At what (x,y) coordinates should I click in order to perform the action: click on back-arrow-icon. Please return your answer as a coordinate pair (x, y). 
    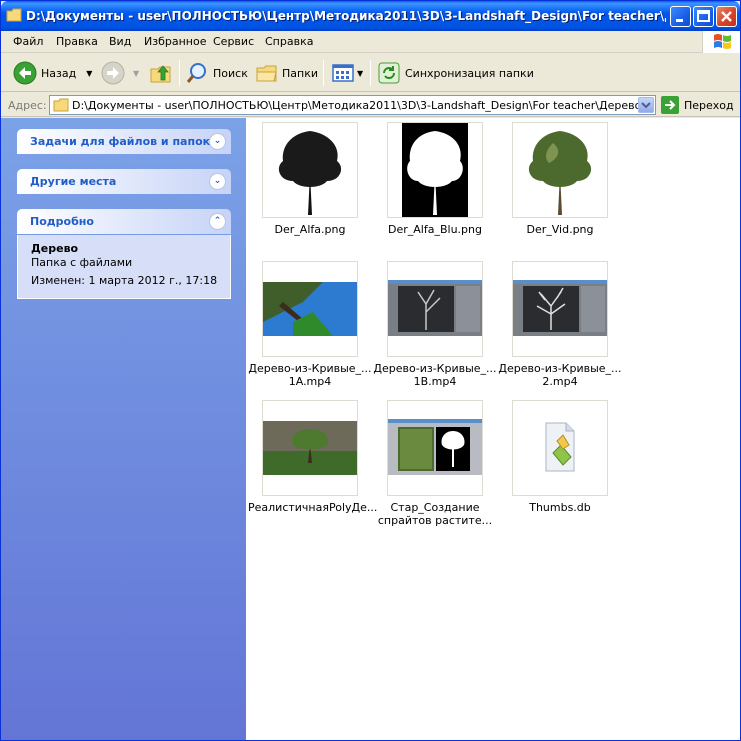
    Looking at the image, I should click on (25, 73).